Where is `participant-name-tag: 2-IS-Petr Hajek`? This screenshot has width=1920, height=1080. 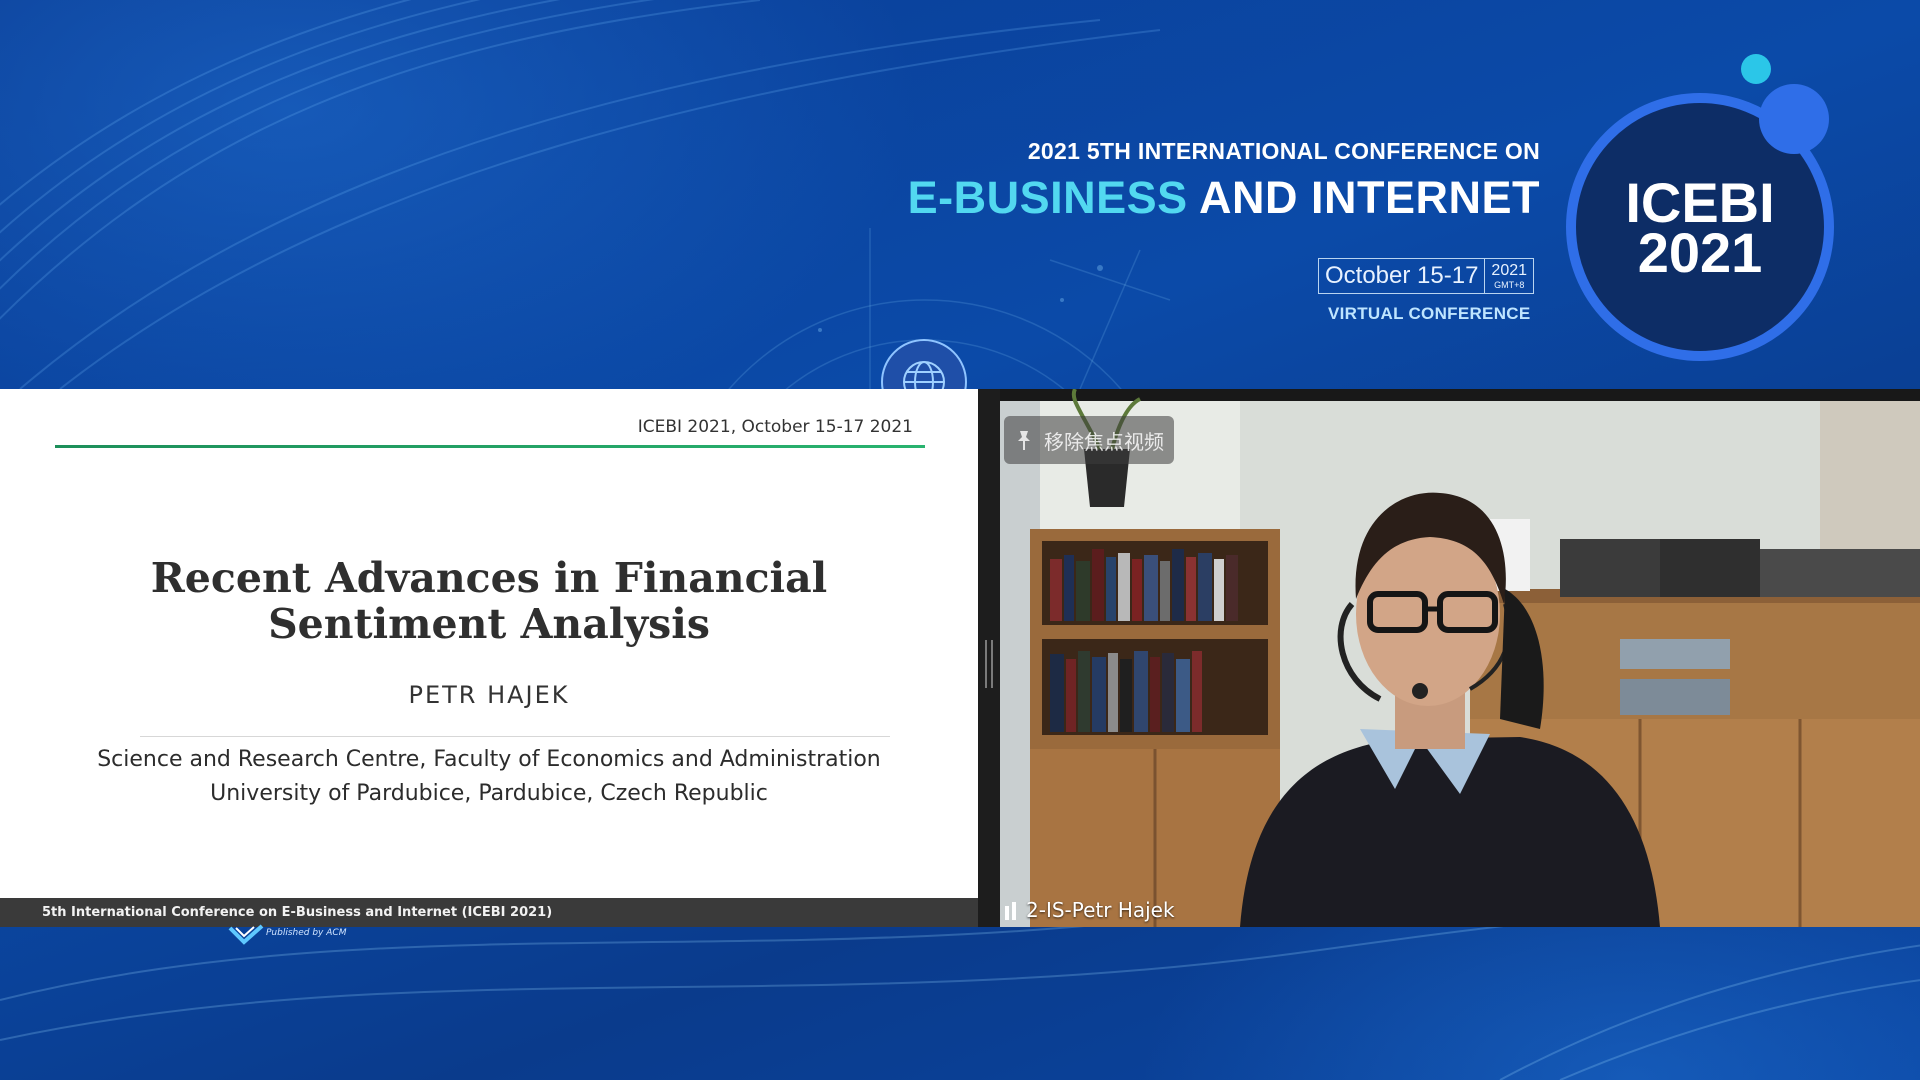
participant-name-tag: 2-IS-Petr Hajek is located at coordinates (1089, 910).